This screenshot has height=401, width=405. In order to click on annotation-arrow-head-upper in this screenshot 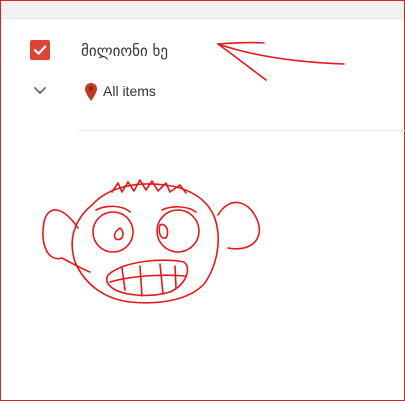, I will do `click(241, 43)`.